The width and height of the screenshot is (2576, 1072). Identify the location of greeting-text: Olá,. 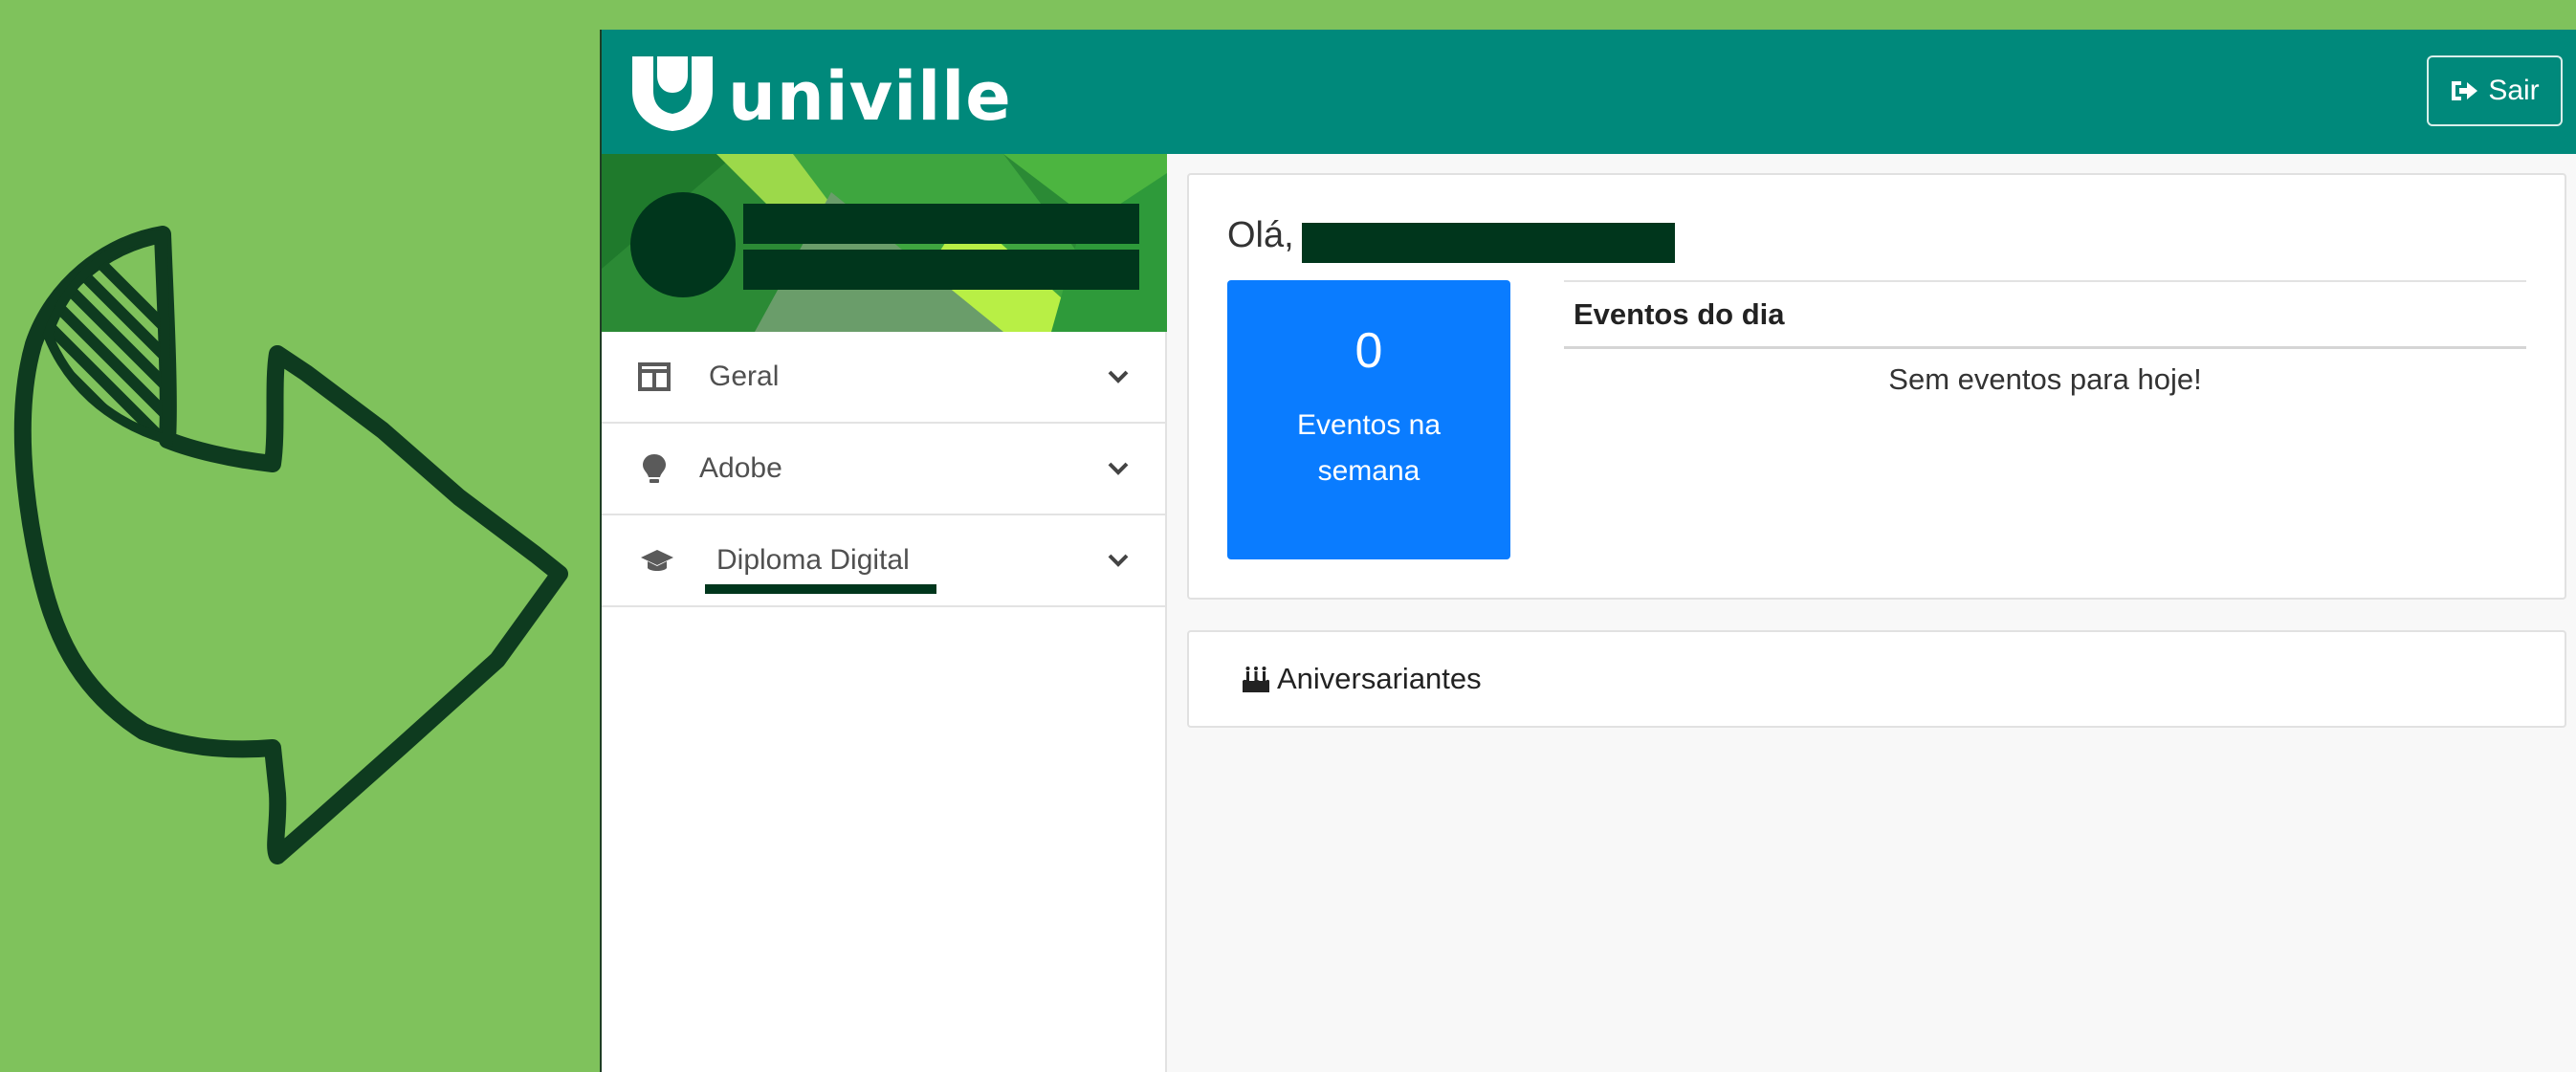
(1260, 235).